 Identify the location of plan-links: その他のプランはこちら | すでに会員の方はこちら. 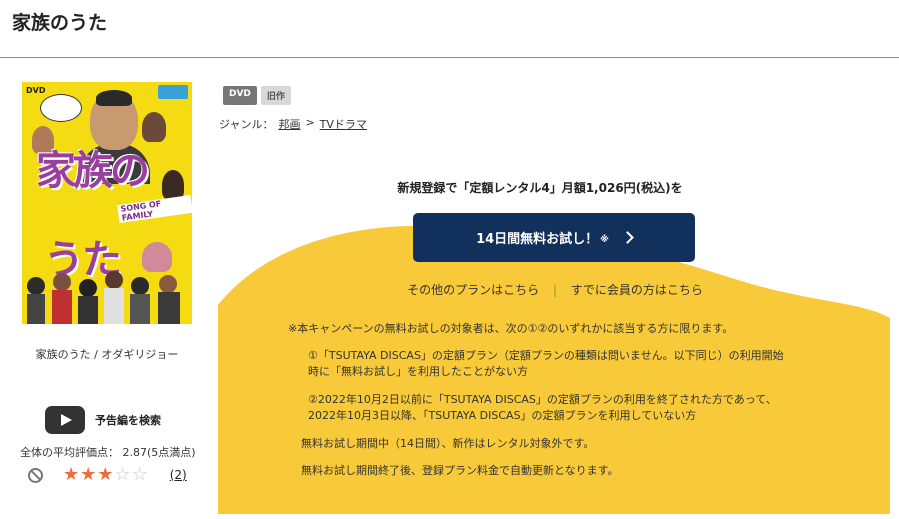
(555, 289).